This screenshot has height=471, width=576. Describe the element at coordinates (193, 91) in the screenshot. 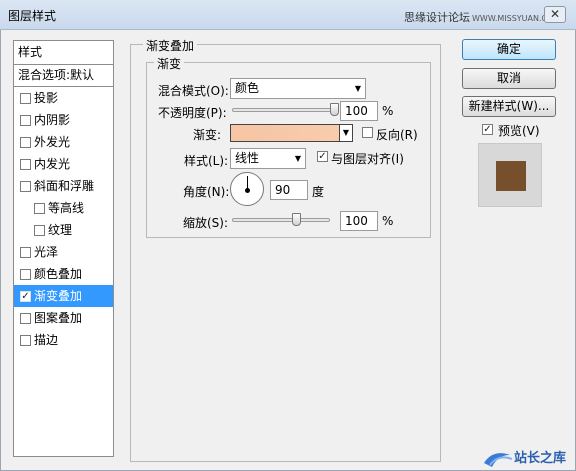

I see `blend-mode-label: 混合模式(O):` at that location.